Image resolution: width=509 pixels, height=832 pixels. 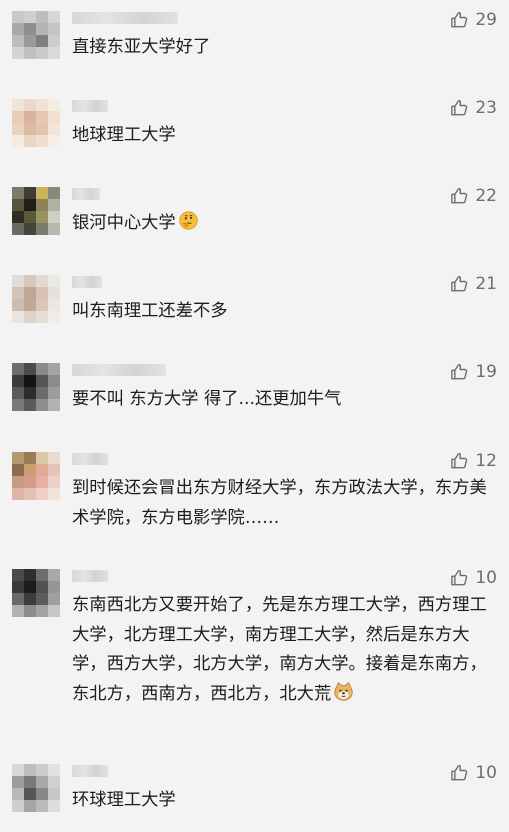 I want to click on comment-text-content: 环球理工大学, so click(x=124, y=800).